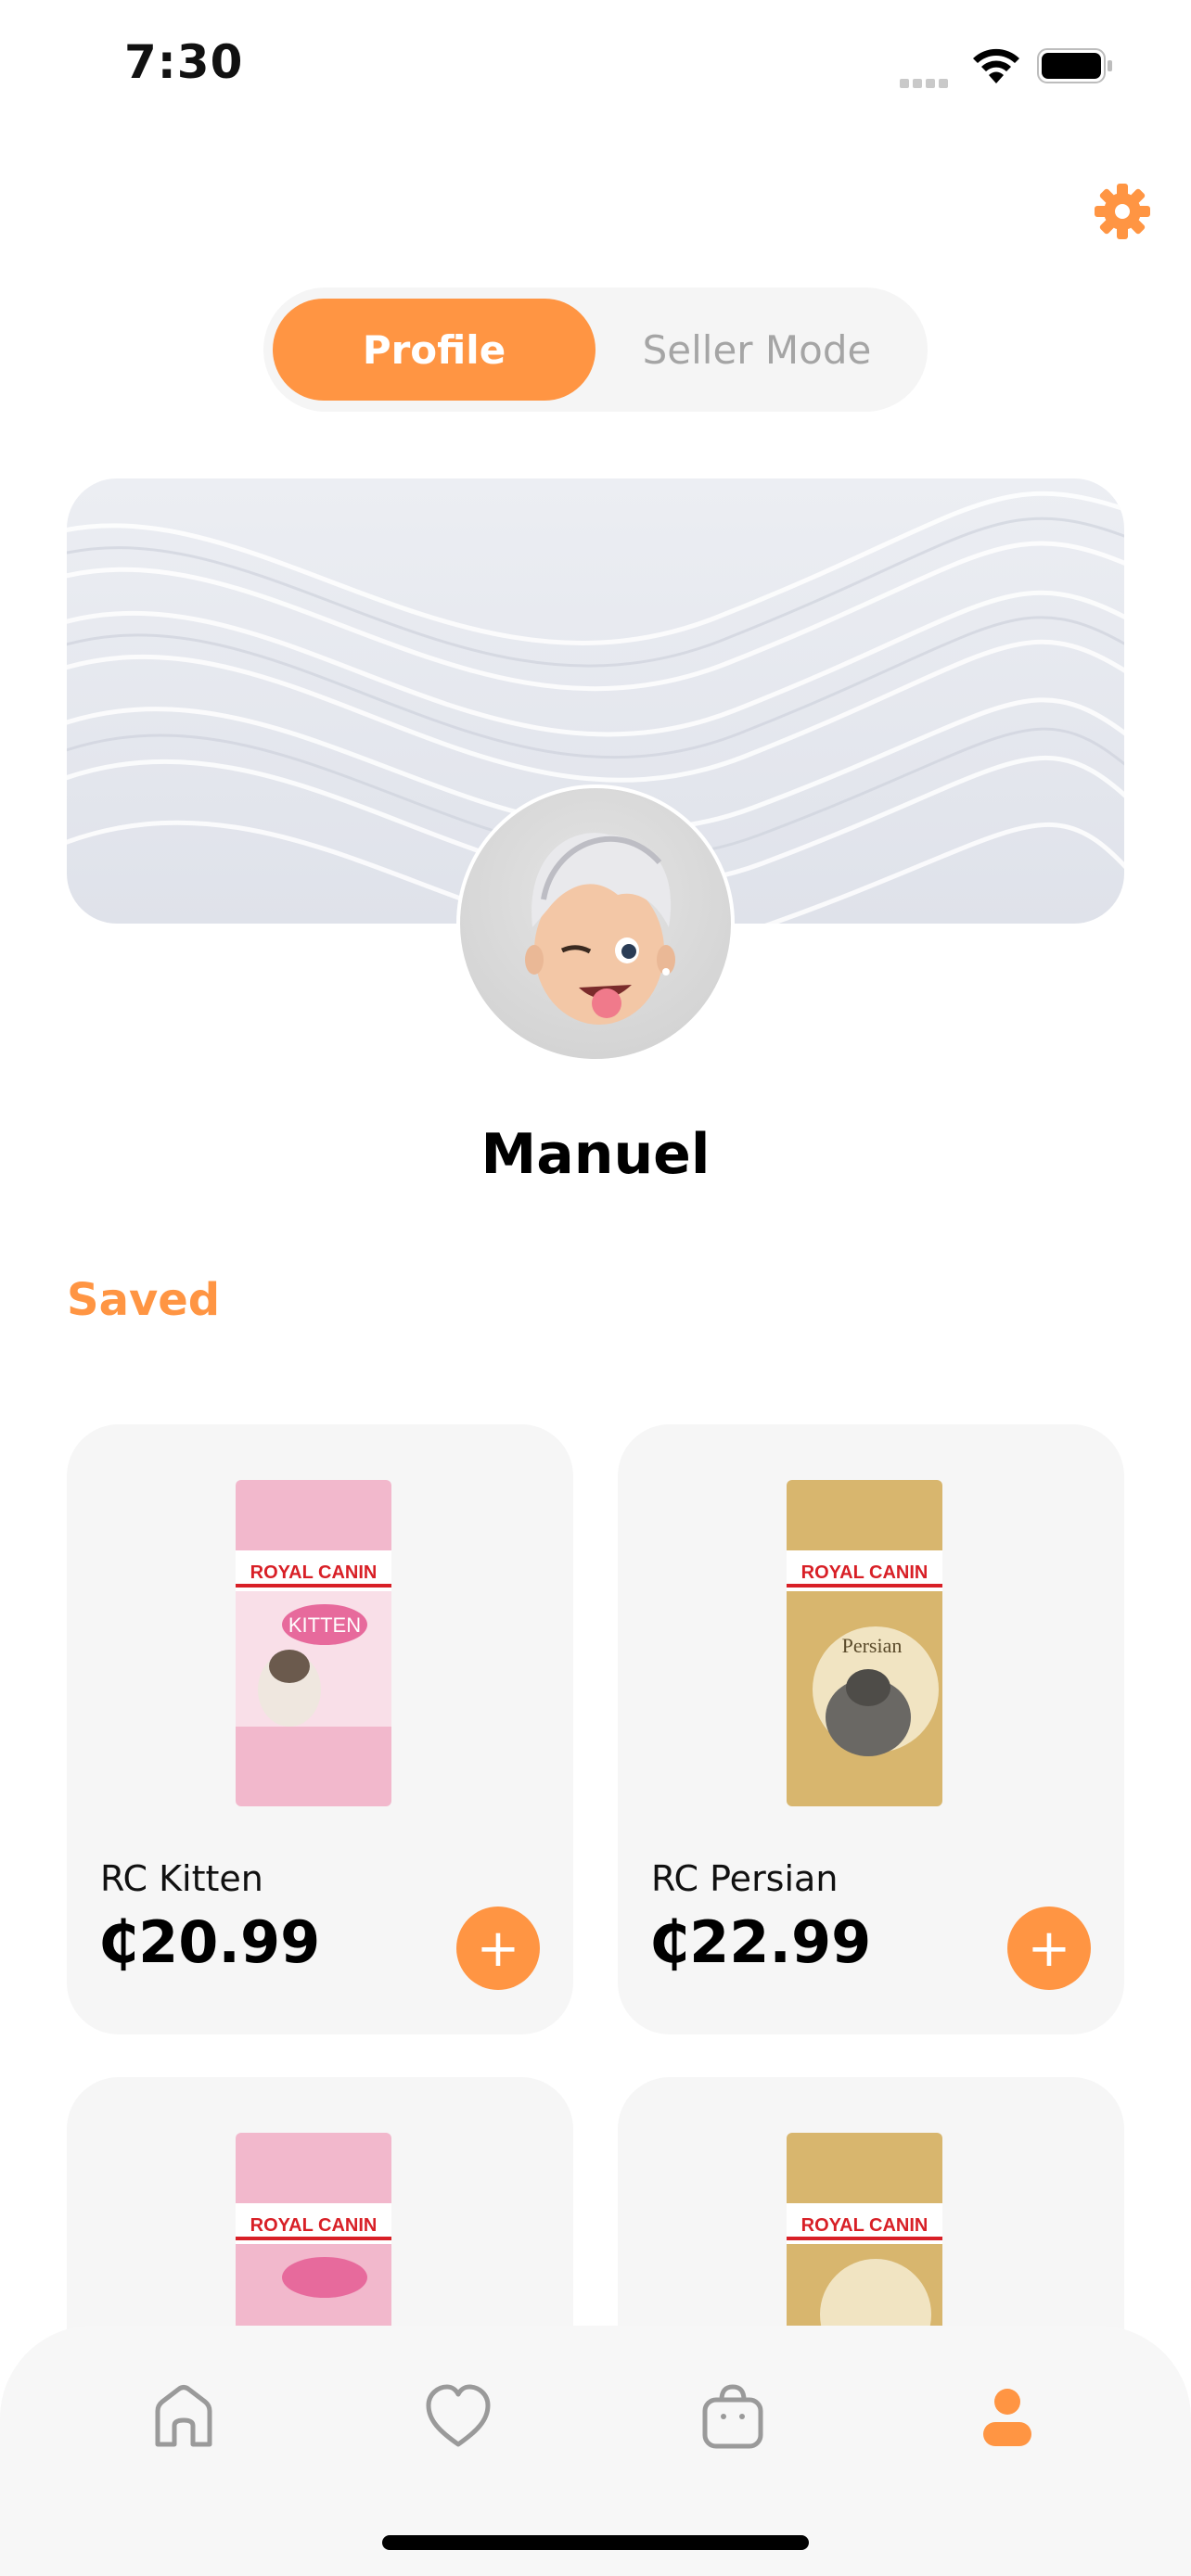  I want to click on status-bar: 7:30, so click(595, 65).